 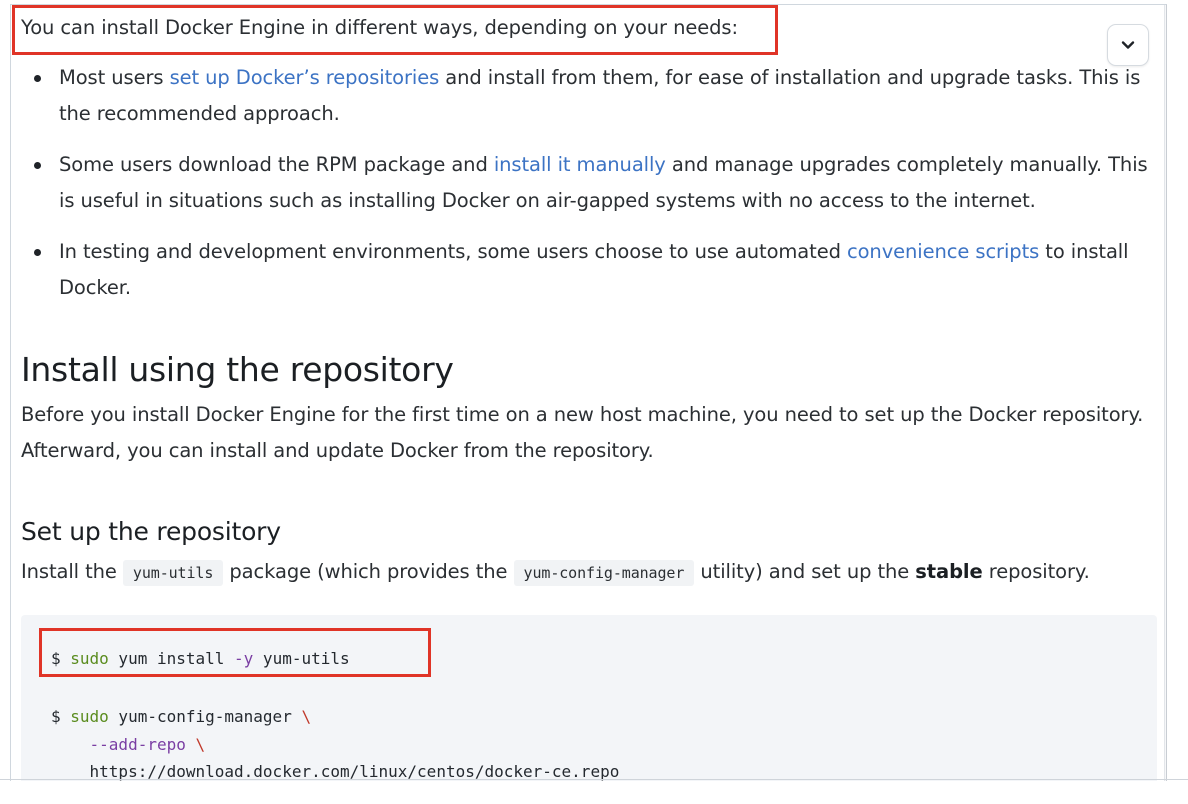 What do you see at coordinates (72, 571) in the screenshot?
I see `subsection-text: Install the` at bounding box center [72, 571].